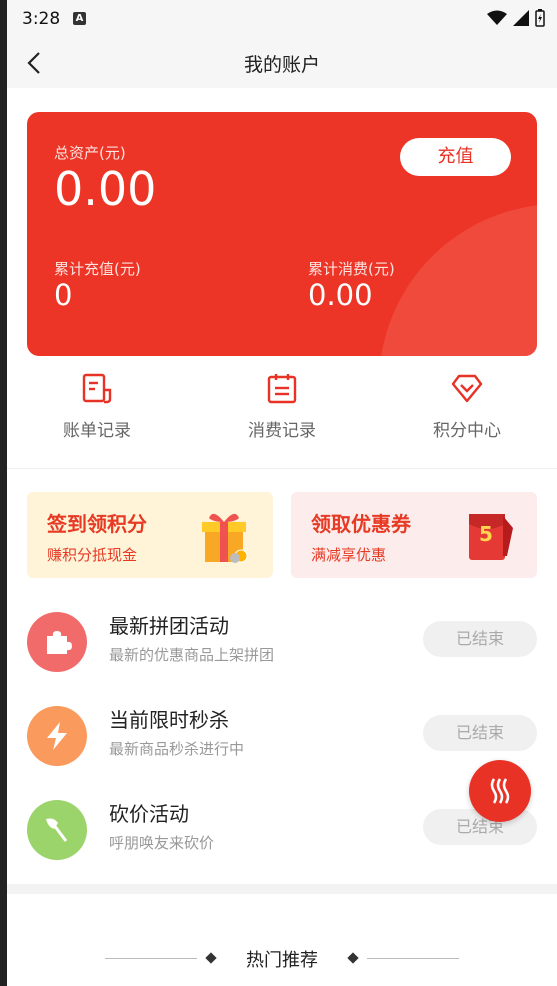  Describe the element at coordinates (540, 18) in the screenshot. I see `battery-icon` at that location.